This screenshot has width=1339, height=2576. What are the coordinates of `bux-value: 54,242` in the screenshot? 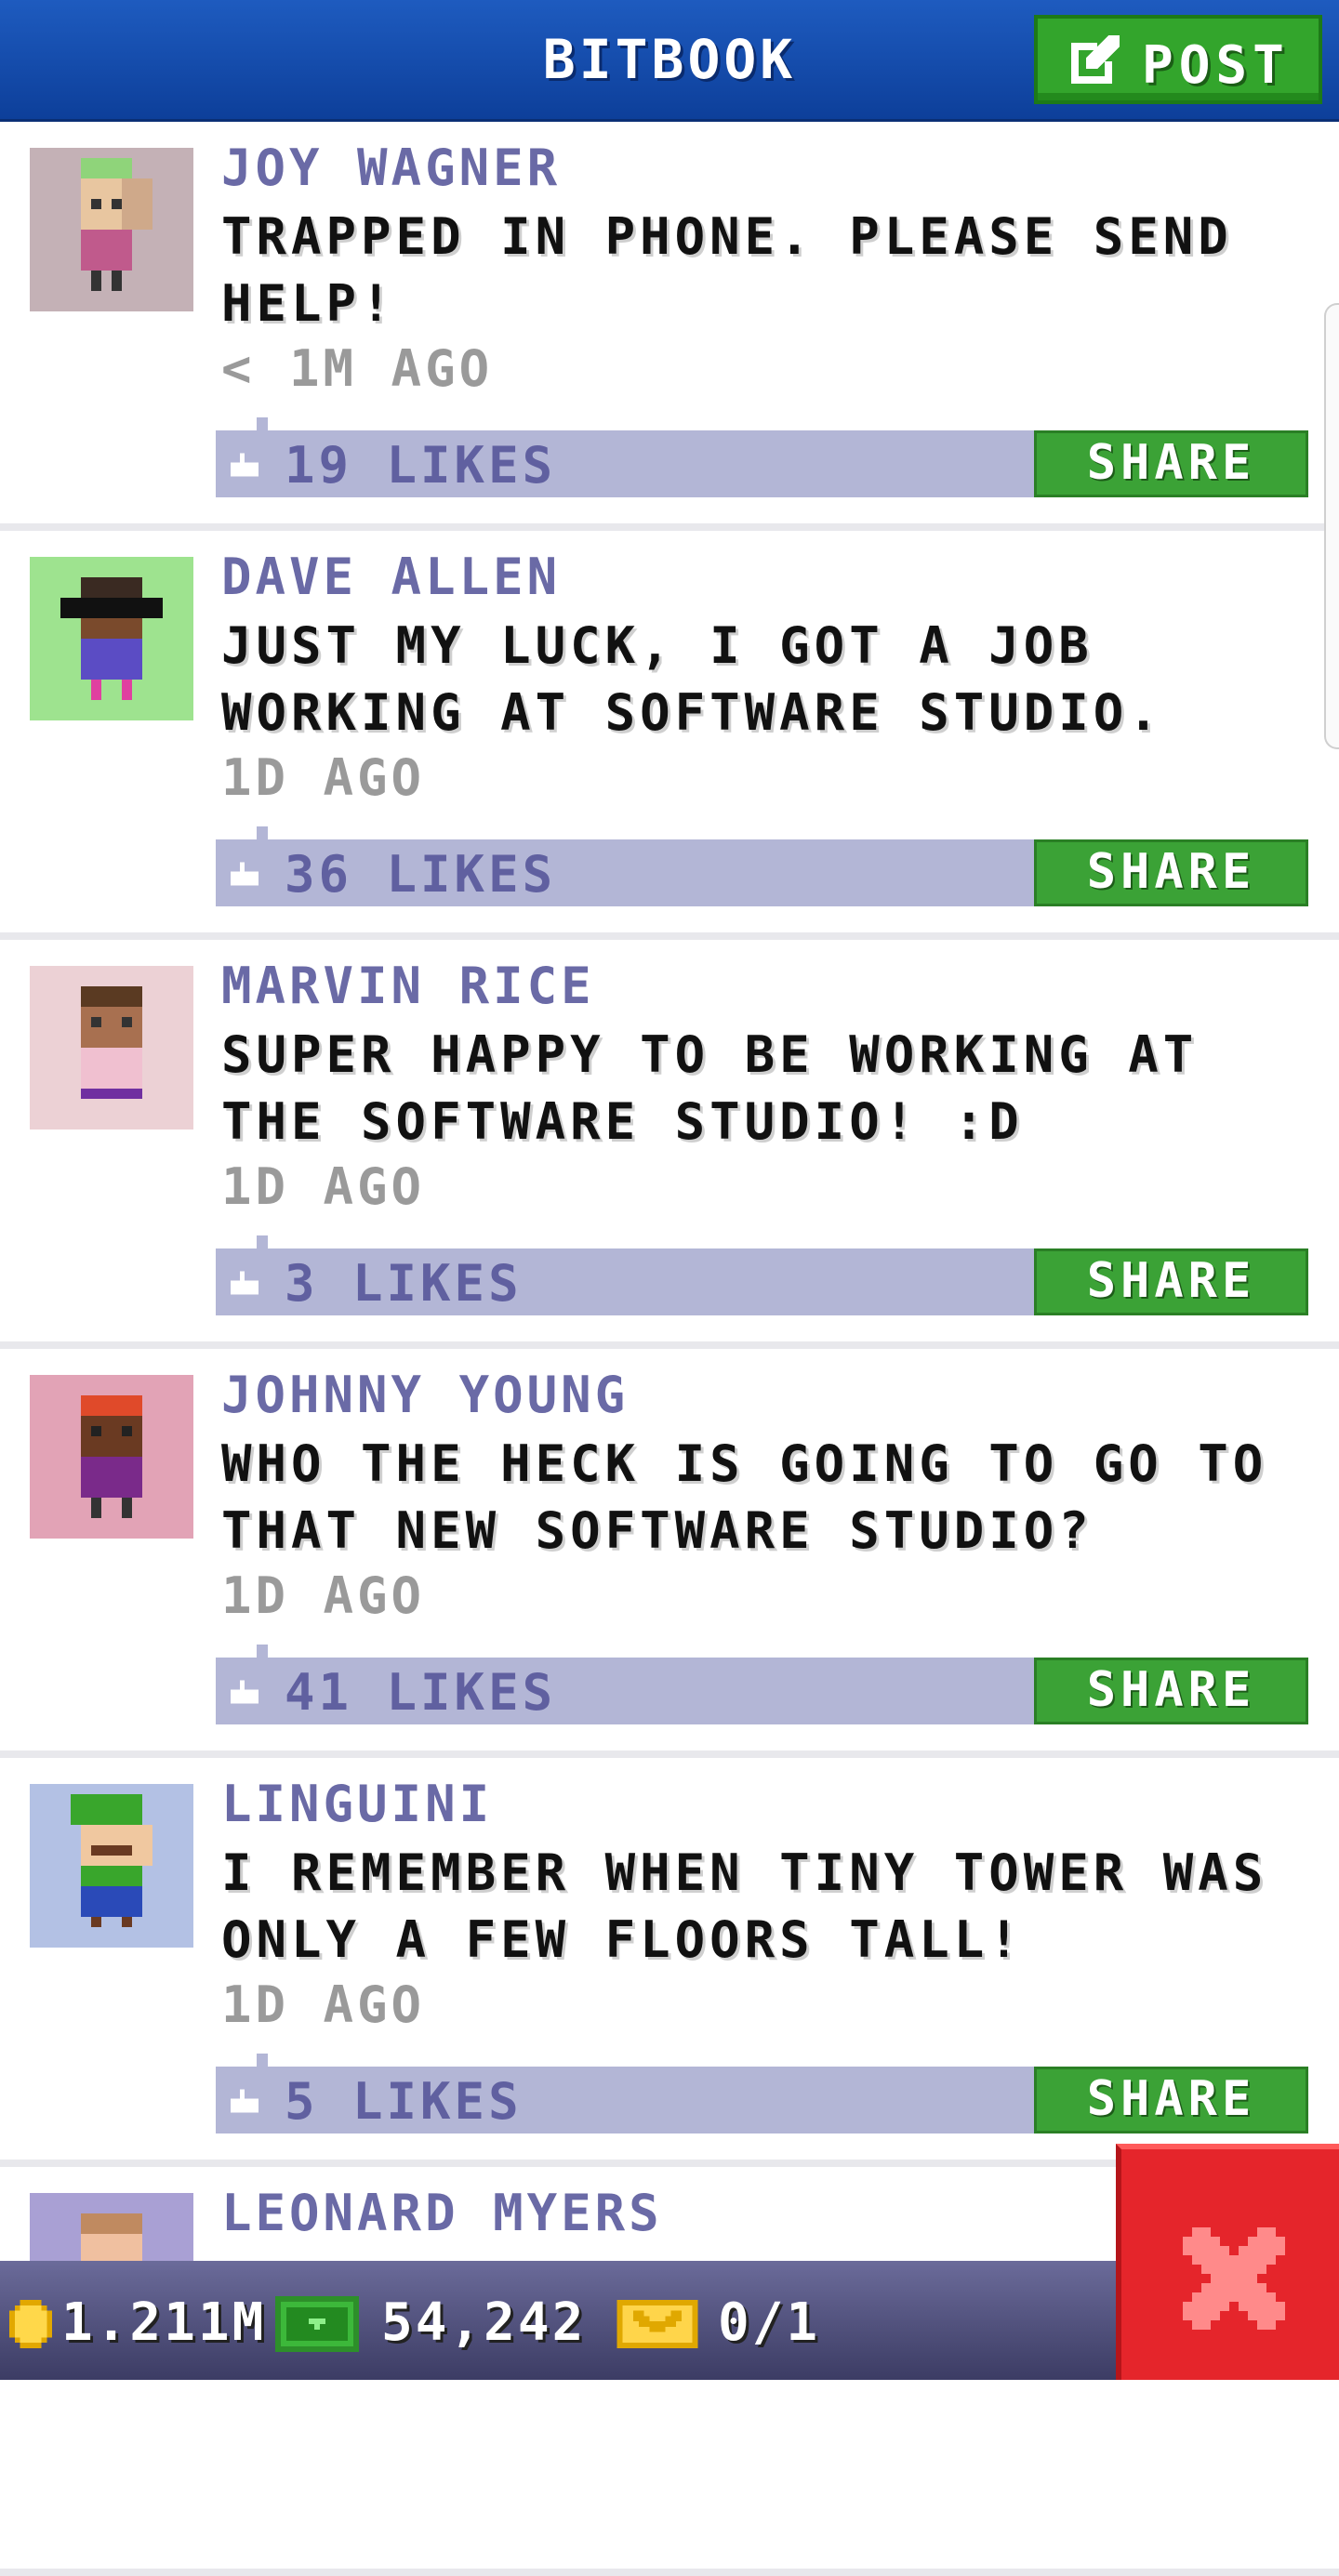 It's located at (484, 2322).